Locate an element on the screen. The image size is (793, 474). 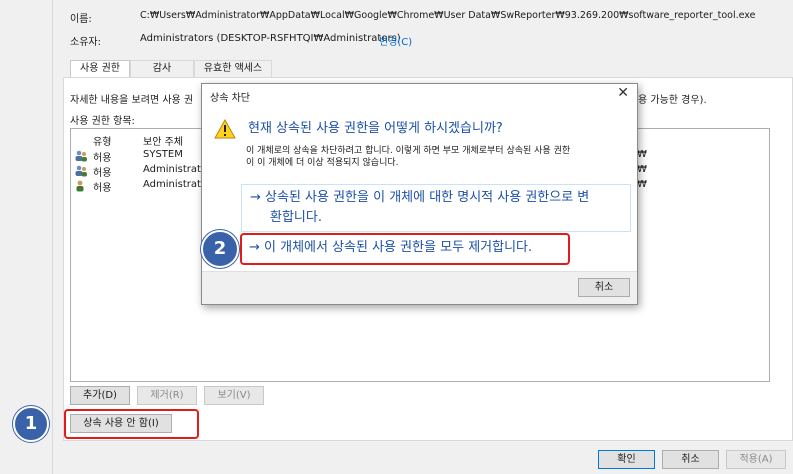
remove-button: 제거(R) is located at coordinates (167, 395).